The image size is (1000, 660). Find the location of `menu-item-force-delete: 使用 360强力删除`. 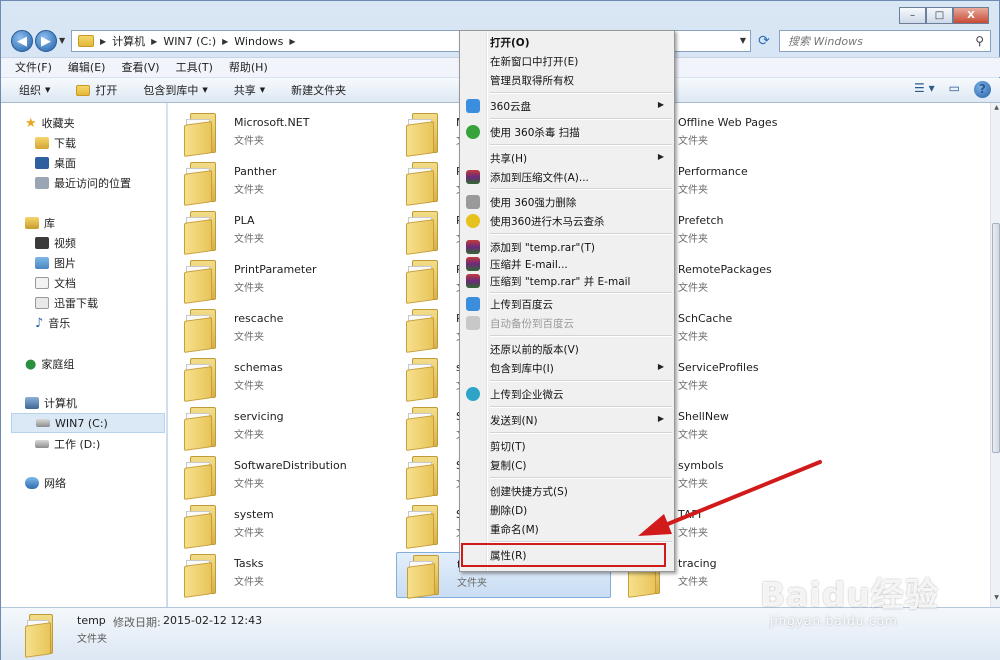

menu-item-force-delete: 使用 360强力删除 is located at coordinates (567, 201).